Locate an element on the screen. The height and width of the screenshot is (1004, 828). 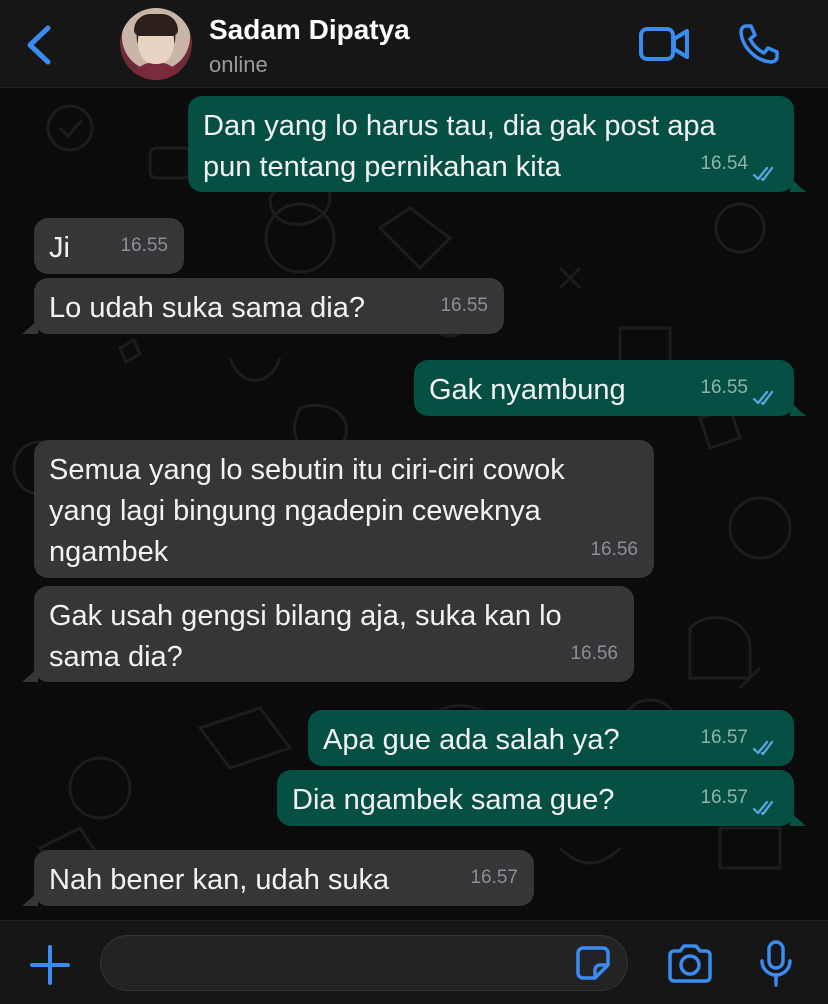
message-text-line: Apa gue ada salah ya? is located at coordinates (471, 740).